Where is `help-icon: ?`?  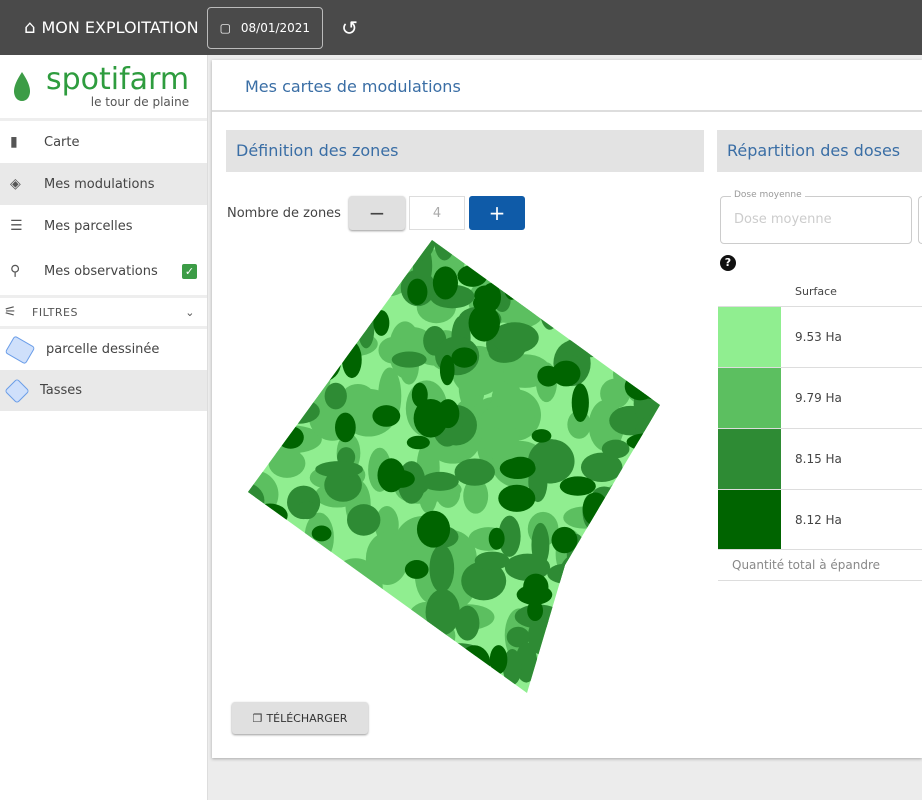 help-icon: ? is located at coordinates (728, 263).